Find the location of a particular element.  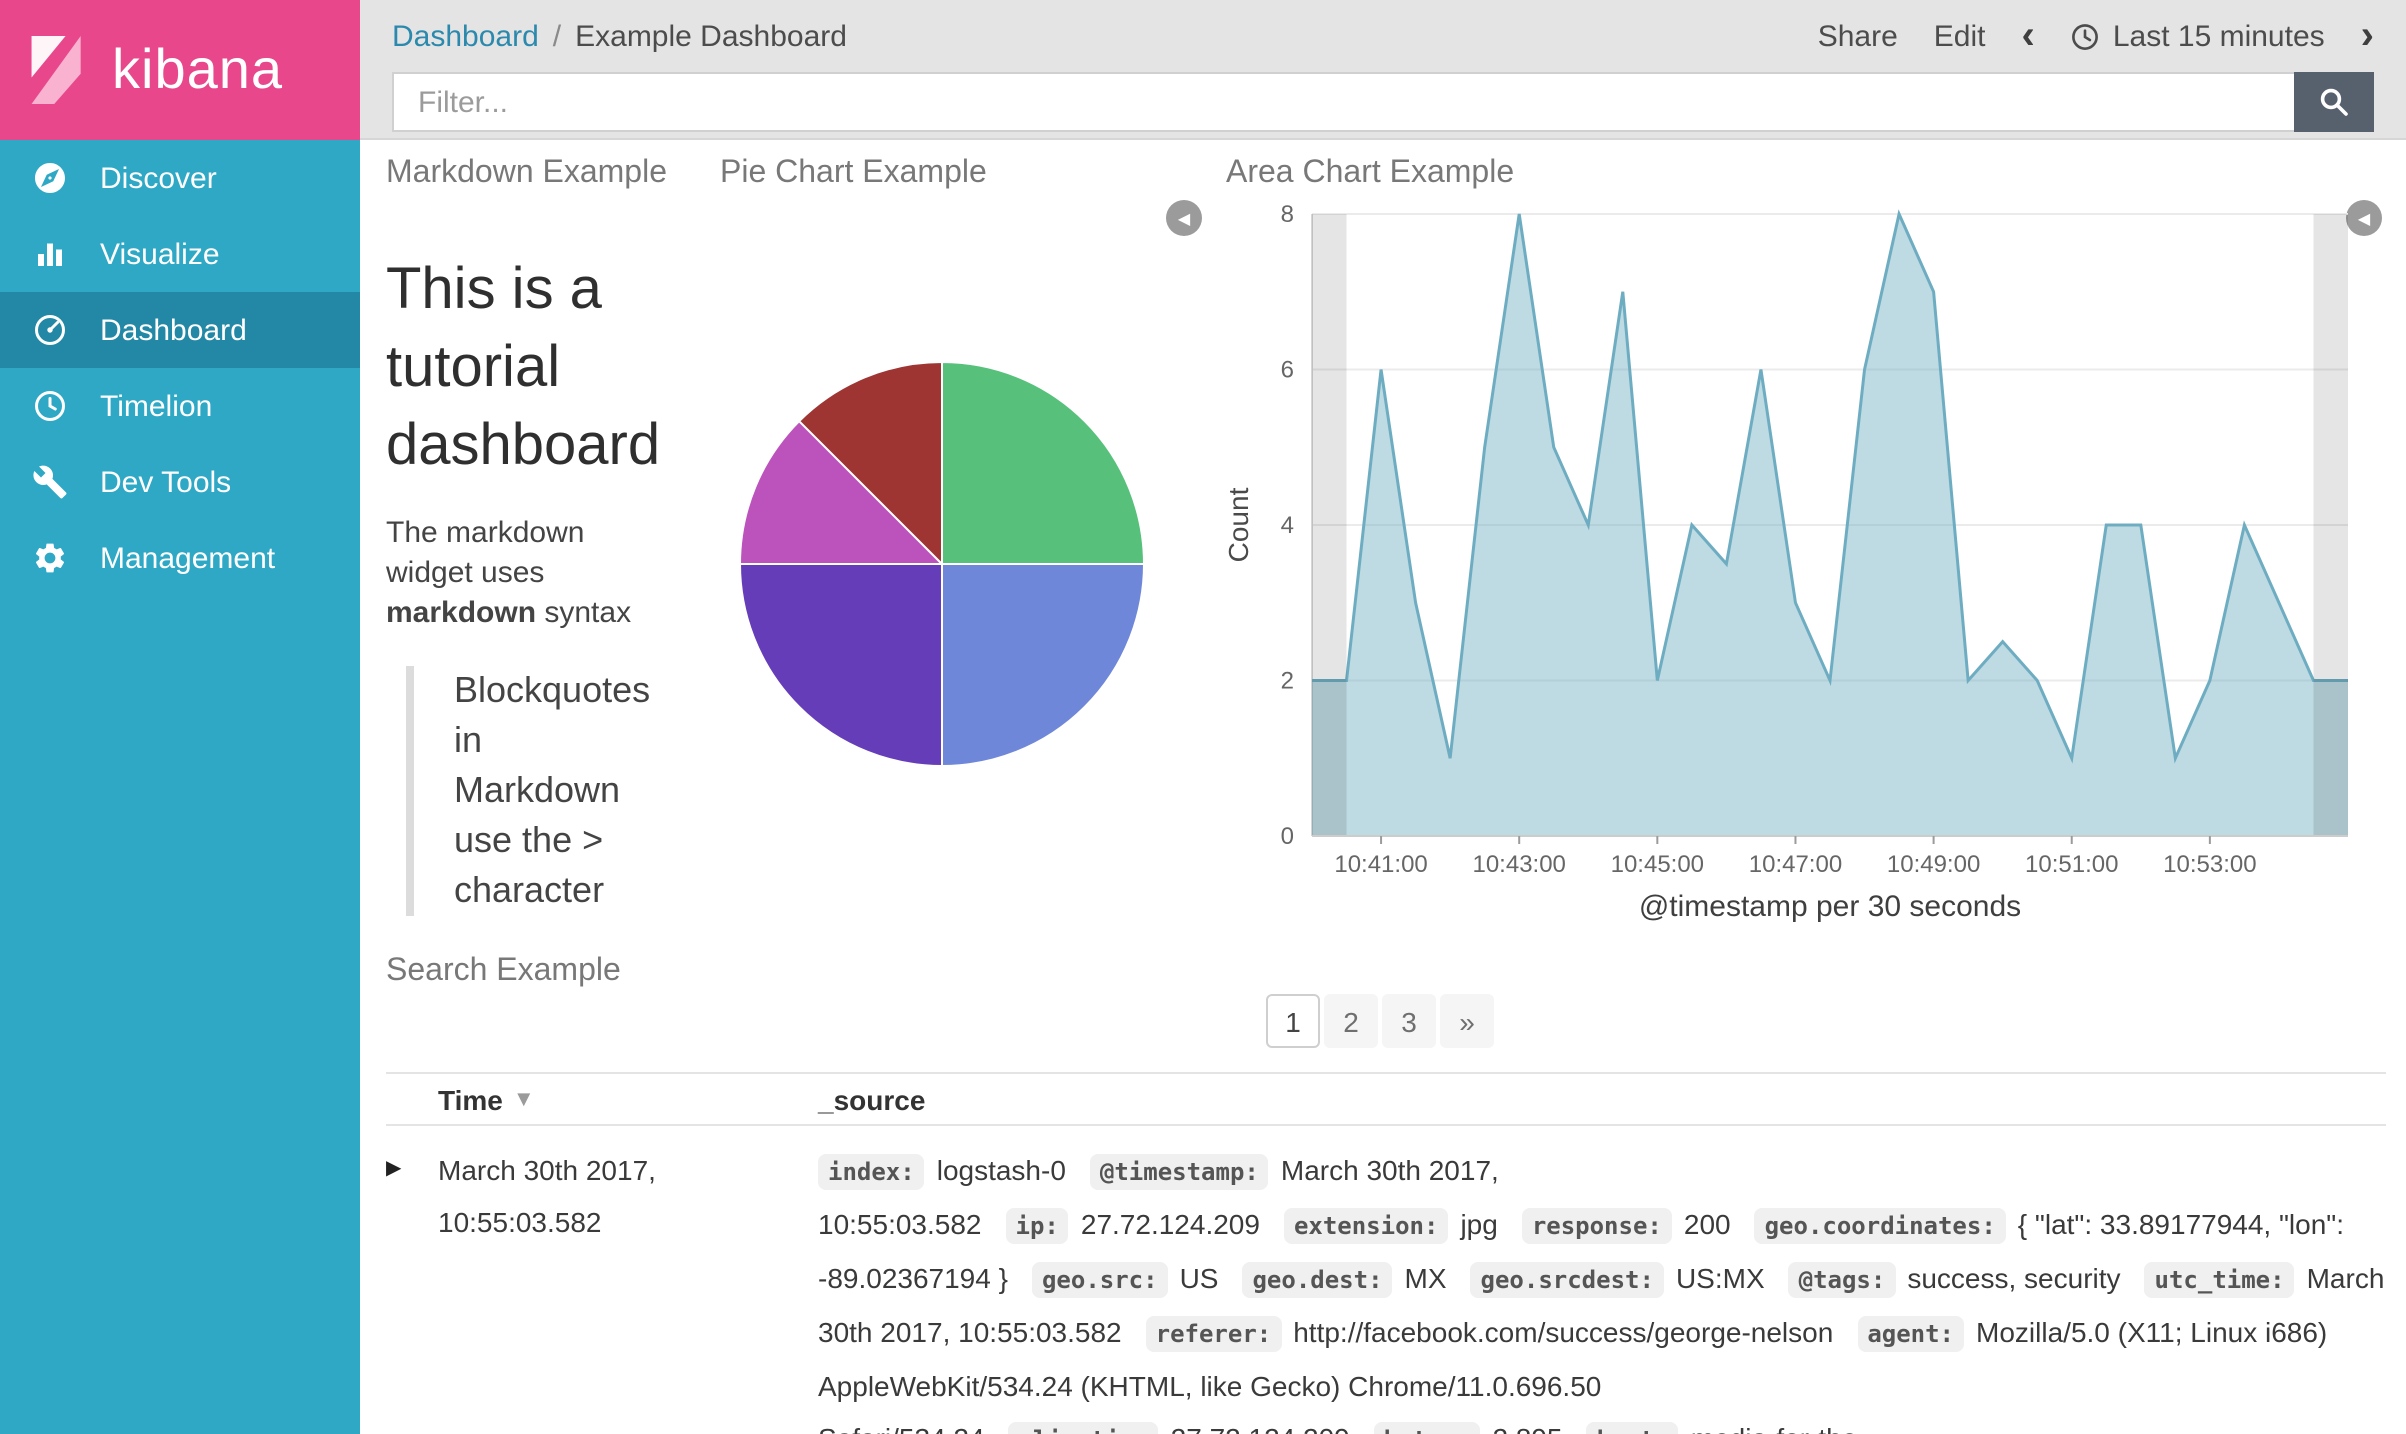

x-axis-tick-label: 10:45:00 is located at coordinates (1657, 864).